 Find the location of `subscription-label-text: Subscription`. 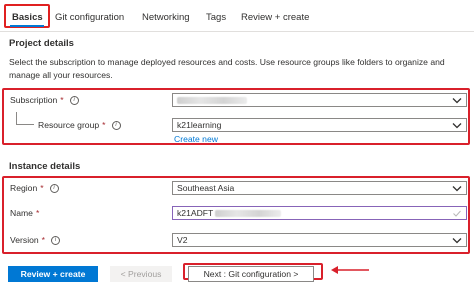

subscription-label-text: Subscription is located at coordinates (34, 100).